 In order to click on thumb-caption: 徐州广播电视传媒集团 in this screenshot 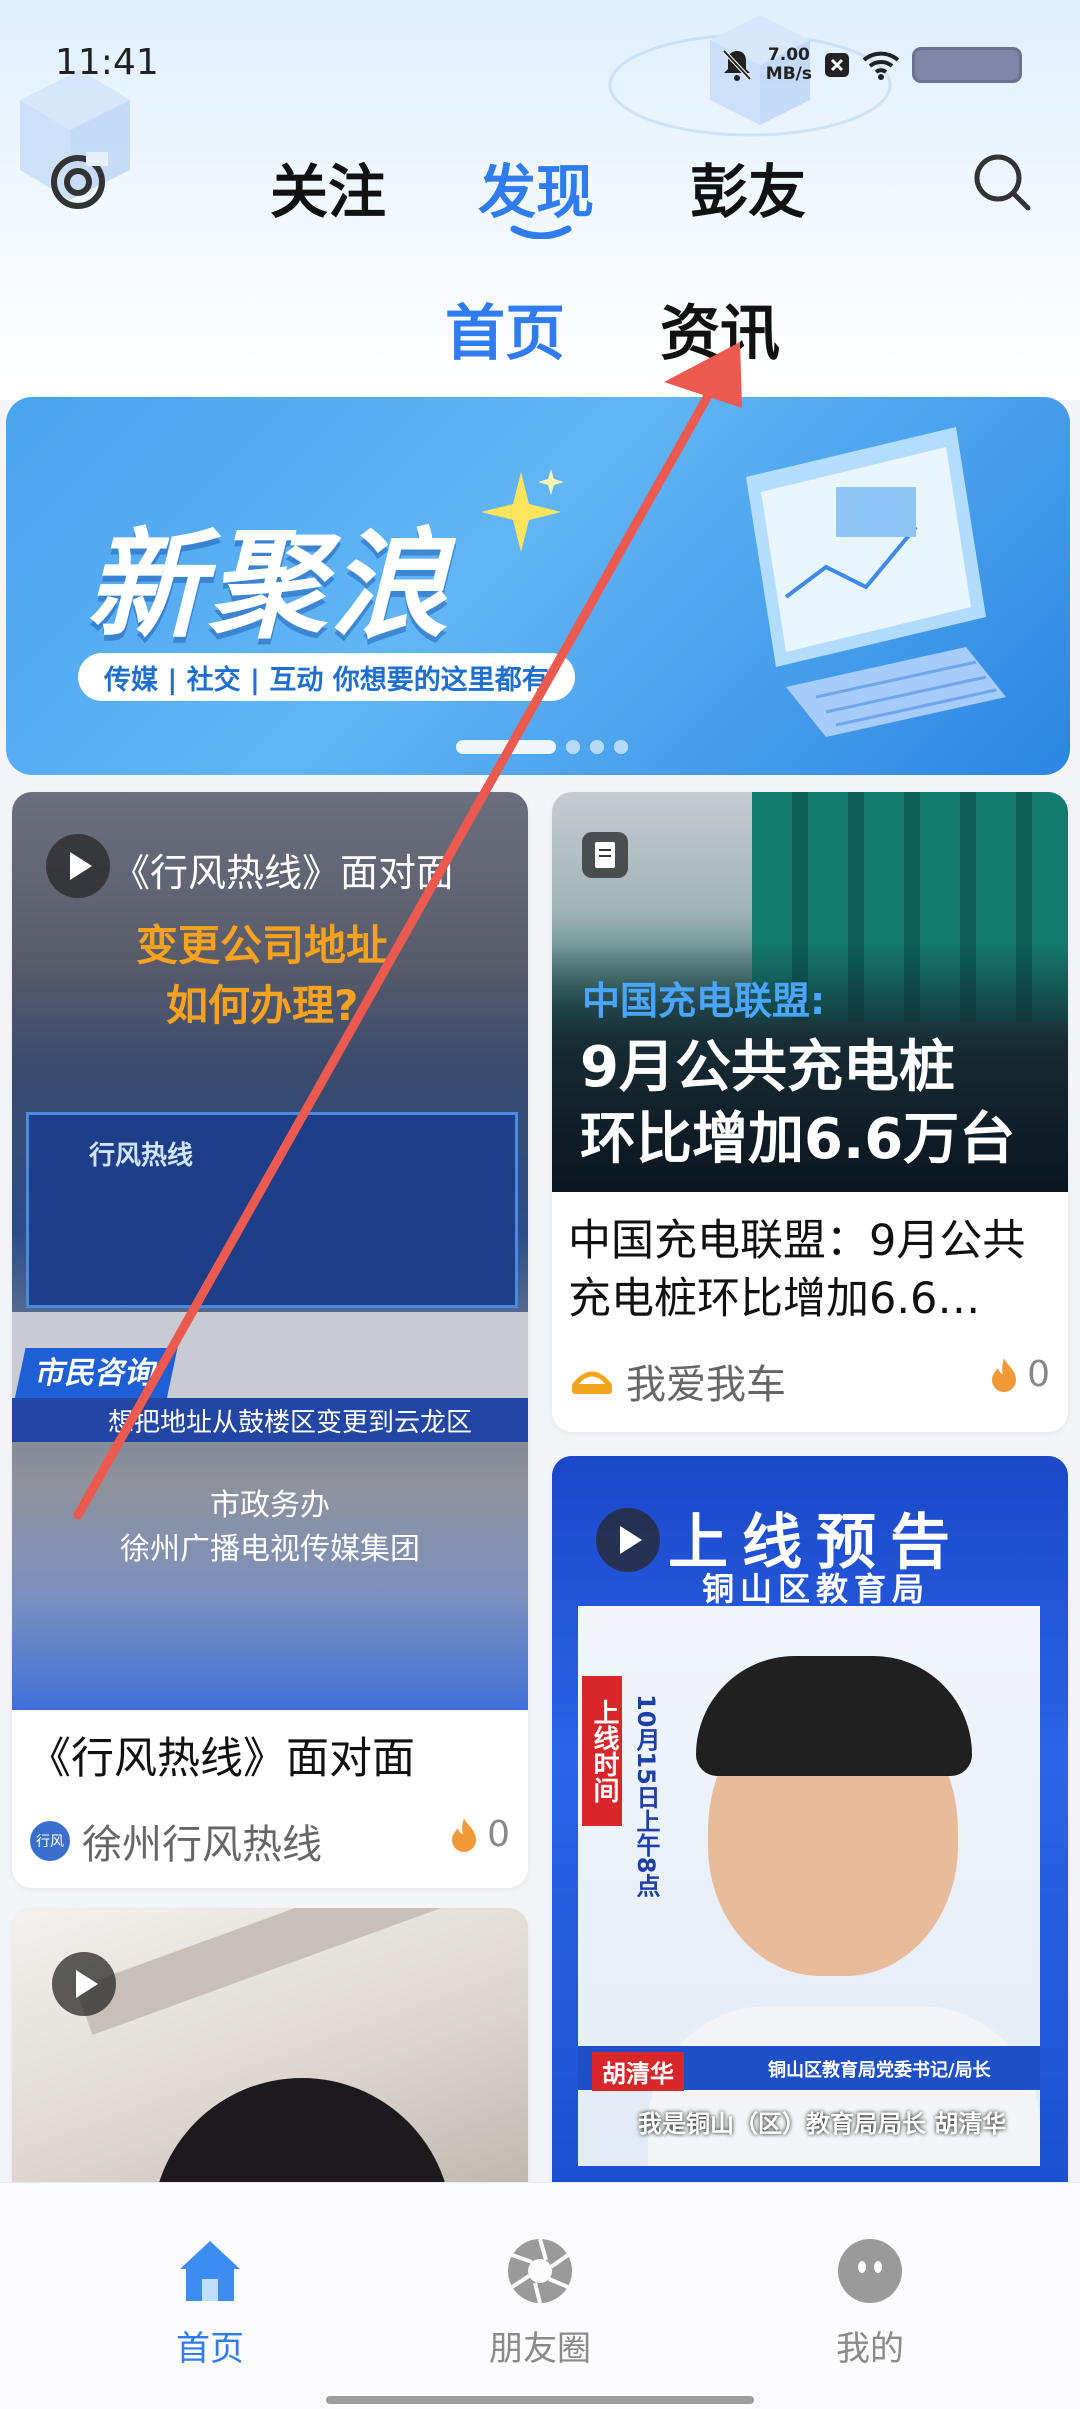, I will do `click(270, 1549)`.